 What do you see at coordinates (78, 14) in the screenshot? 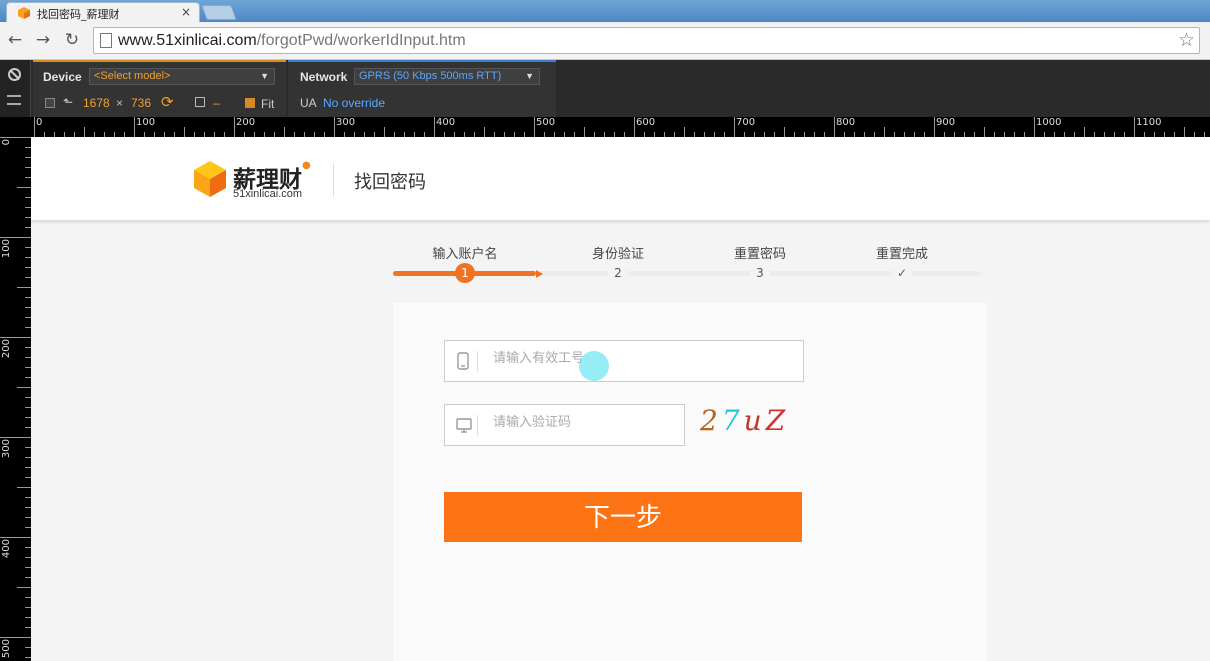
I see `tab-title: 找回密码_薪理财` at bounding box center [78, 14].